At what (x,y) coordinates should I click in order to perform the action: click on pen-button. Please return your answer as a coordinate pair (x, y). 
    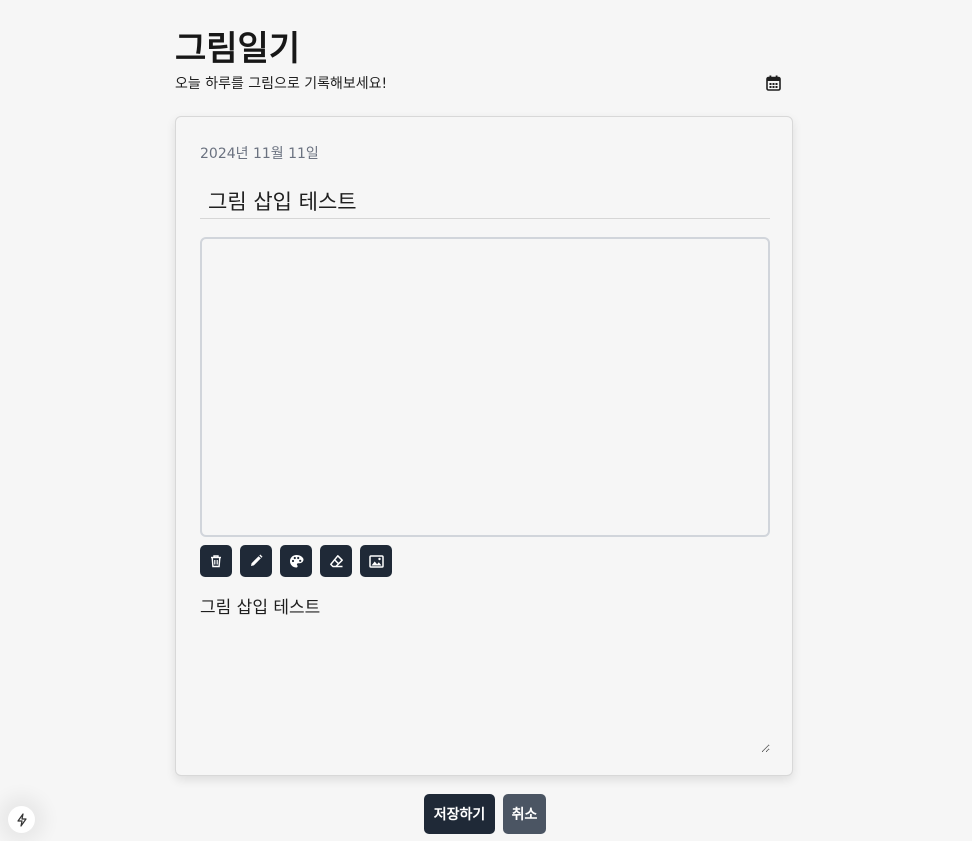
    Looking at the image, I should click on (256, 561).